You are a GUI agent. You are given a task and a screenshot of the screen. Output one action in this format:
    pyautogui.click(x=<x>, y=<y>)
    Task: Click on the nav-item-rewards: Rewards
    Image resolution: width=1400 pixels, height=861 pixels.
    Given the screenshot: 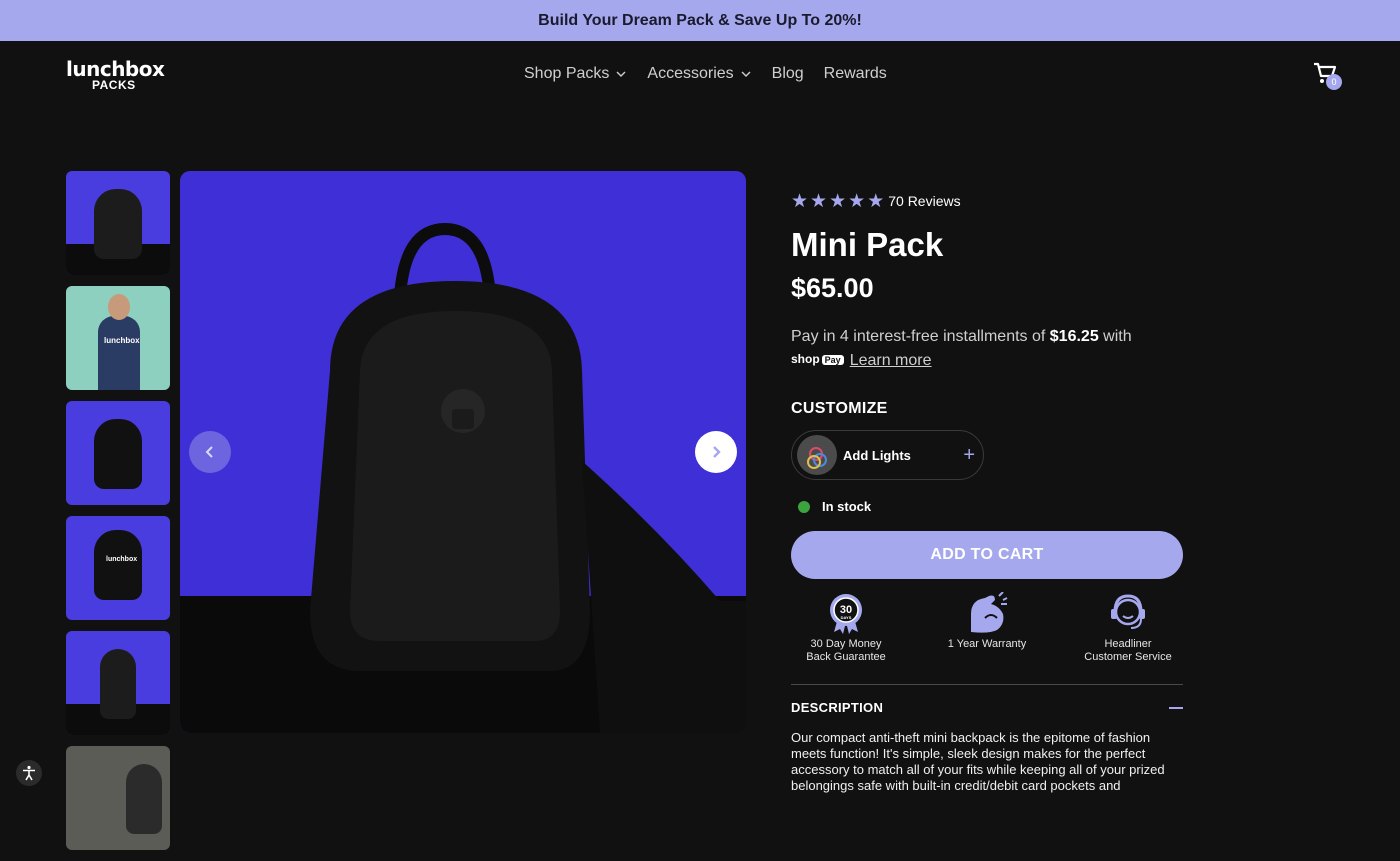 What is the action you would take?
    pyautogui.click(x=855, y=74)
    